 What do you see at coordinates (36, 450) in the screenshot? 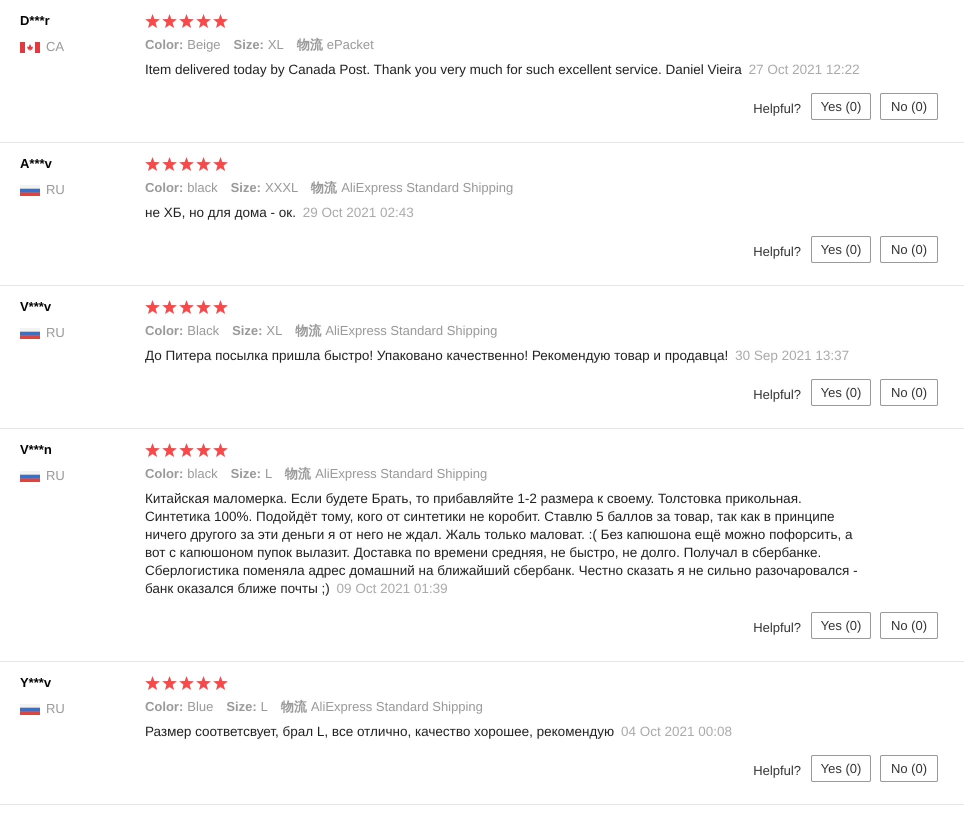
I see `reviewer-name: V***n` at bounding box center [36, 450].